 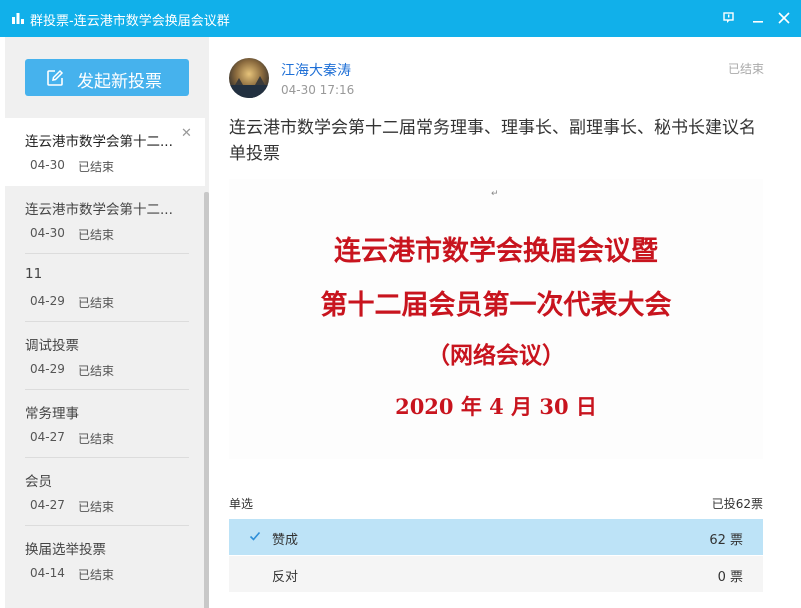 I want to click on author-name: 江海大秦涛, so click(x=316, y=70).